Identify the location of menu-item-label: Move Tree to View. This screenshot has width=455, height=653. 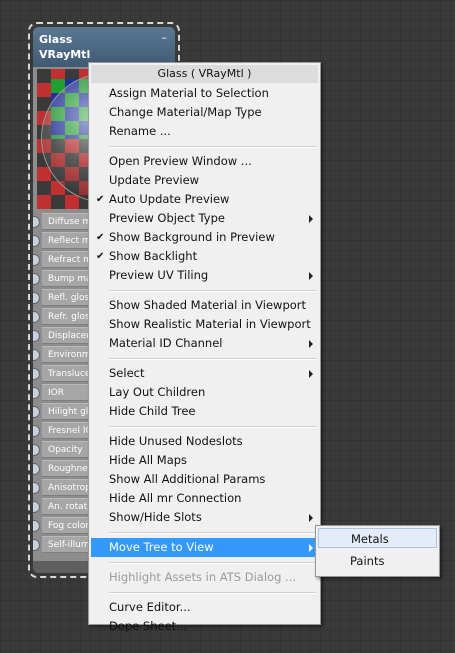
(161, 547).